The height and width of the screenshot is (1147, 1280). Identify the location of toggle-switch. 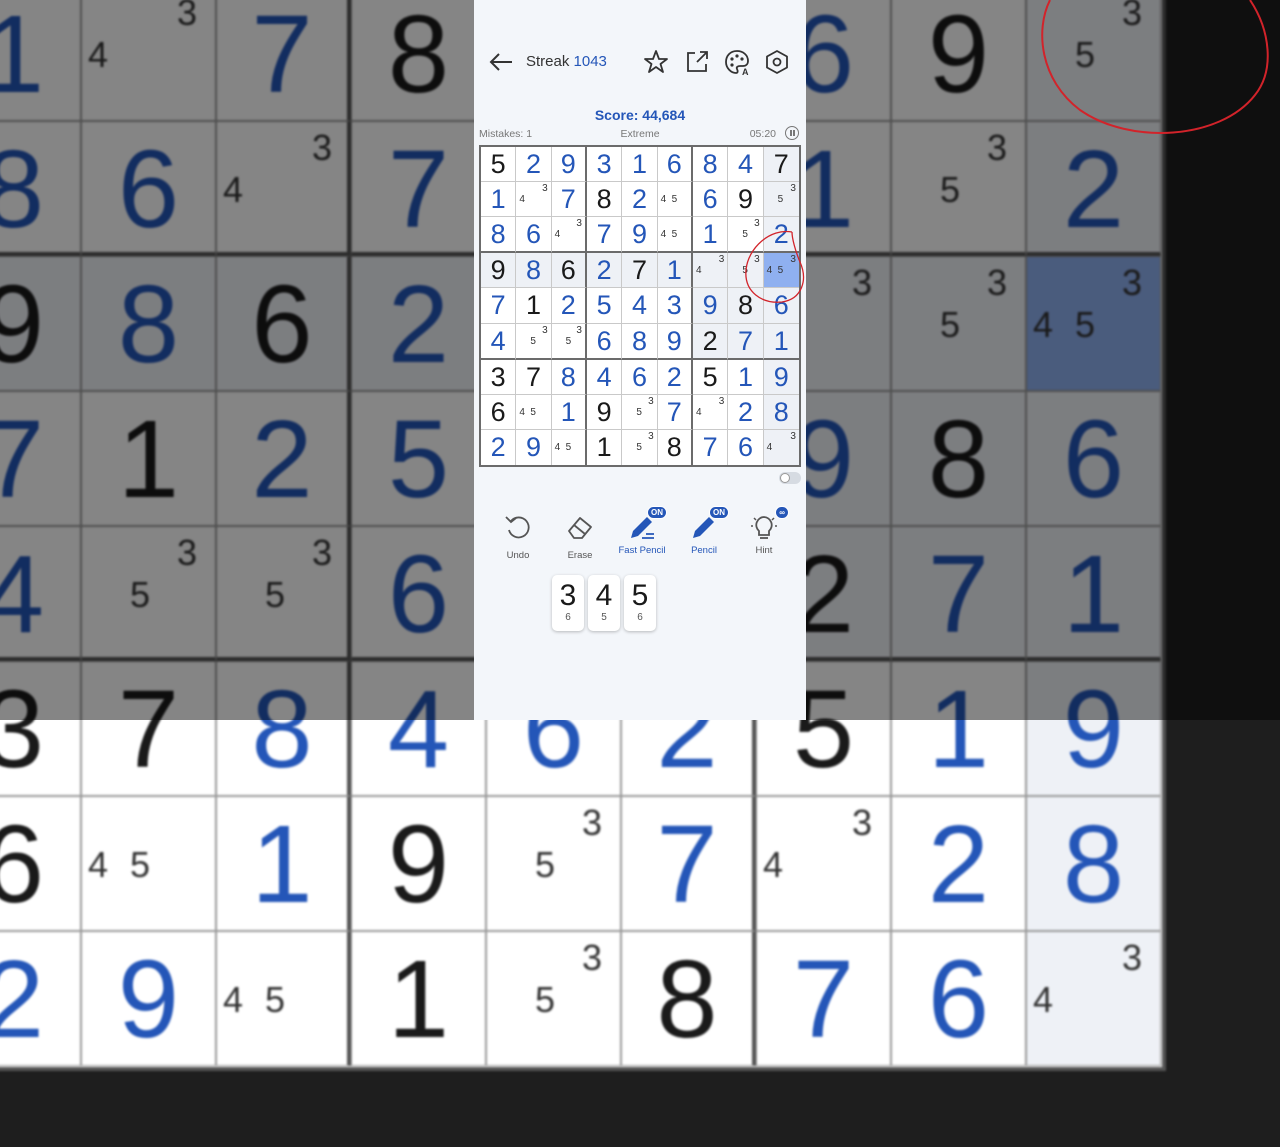
(790, 478).